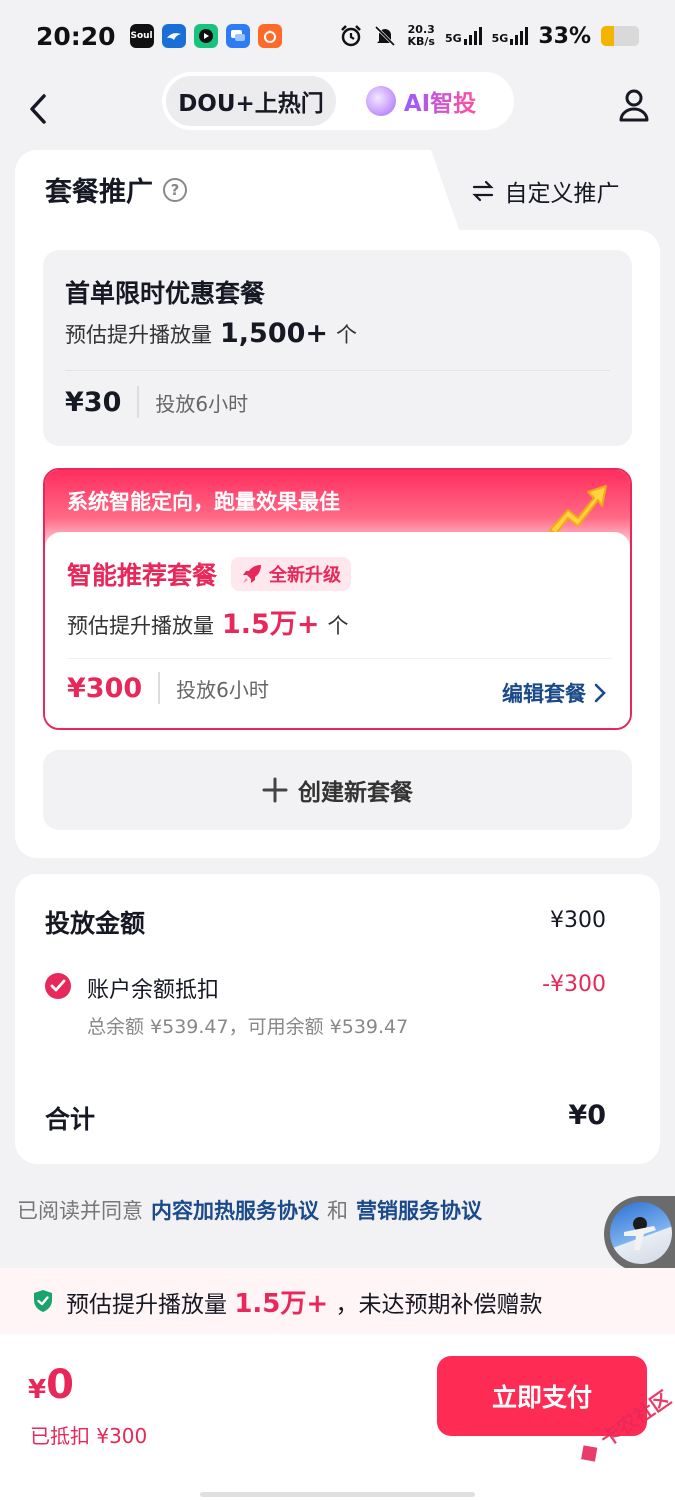 This screenshot has height=1500, width=675. Describe the element at coordinates (489, 36) in the screenshot. I see `status-right: 20.3 KB/s 5G 5G 33%` at that location.